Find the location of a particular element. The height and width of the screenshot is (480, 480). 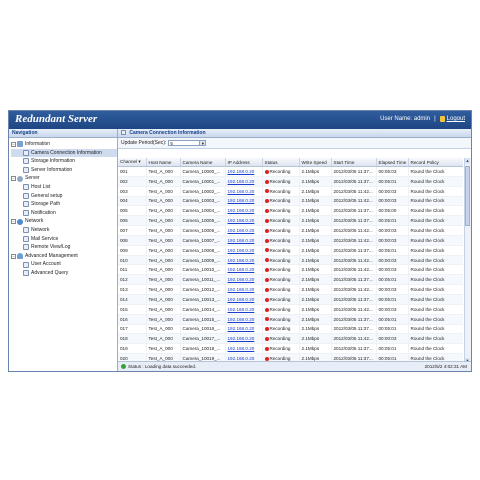

nav-item-1-1: General setup is located at coordinates (64, 196).